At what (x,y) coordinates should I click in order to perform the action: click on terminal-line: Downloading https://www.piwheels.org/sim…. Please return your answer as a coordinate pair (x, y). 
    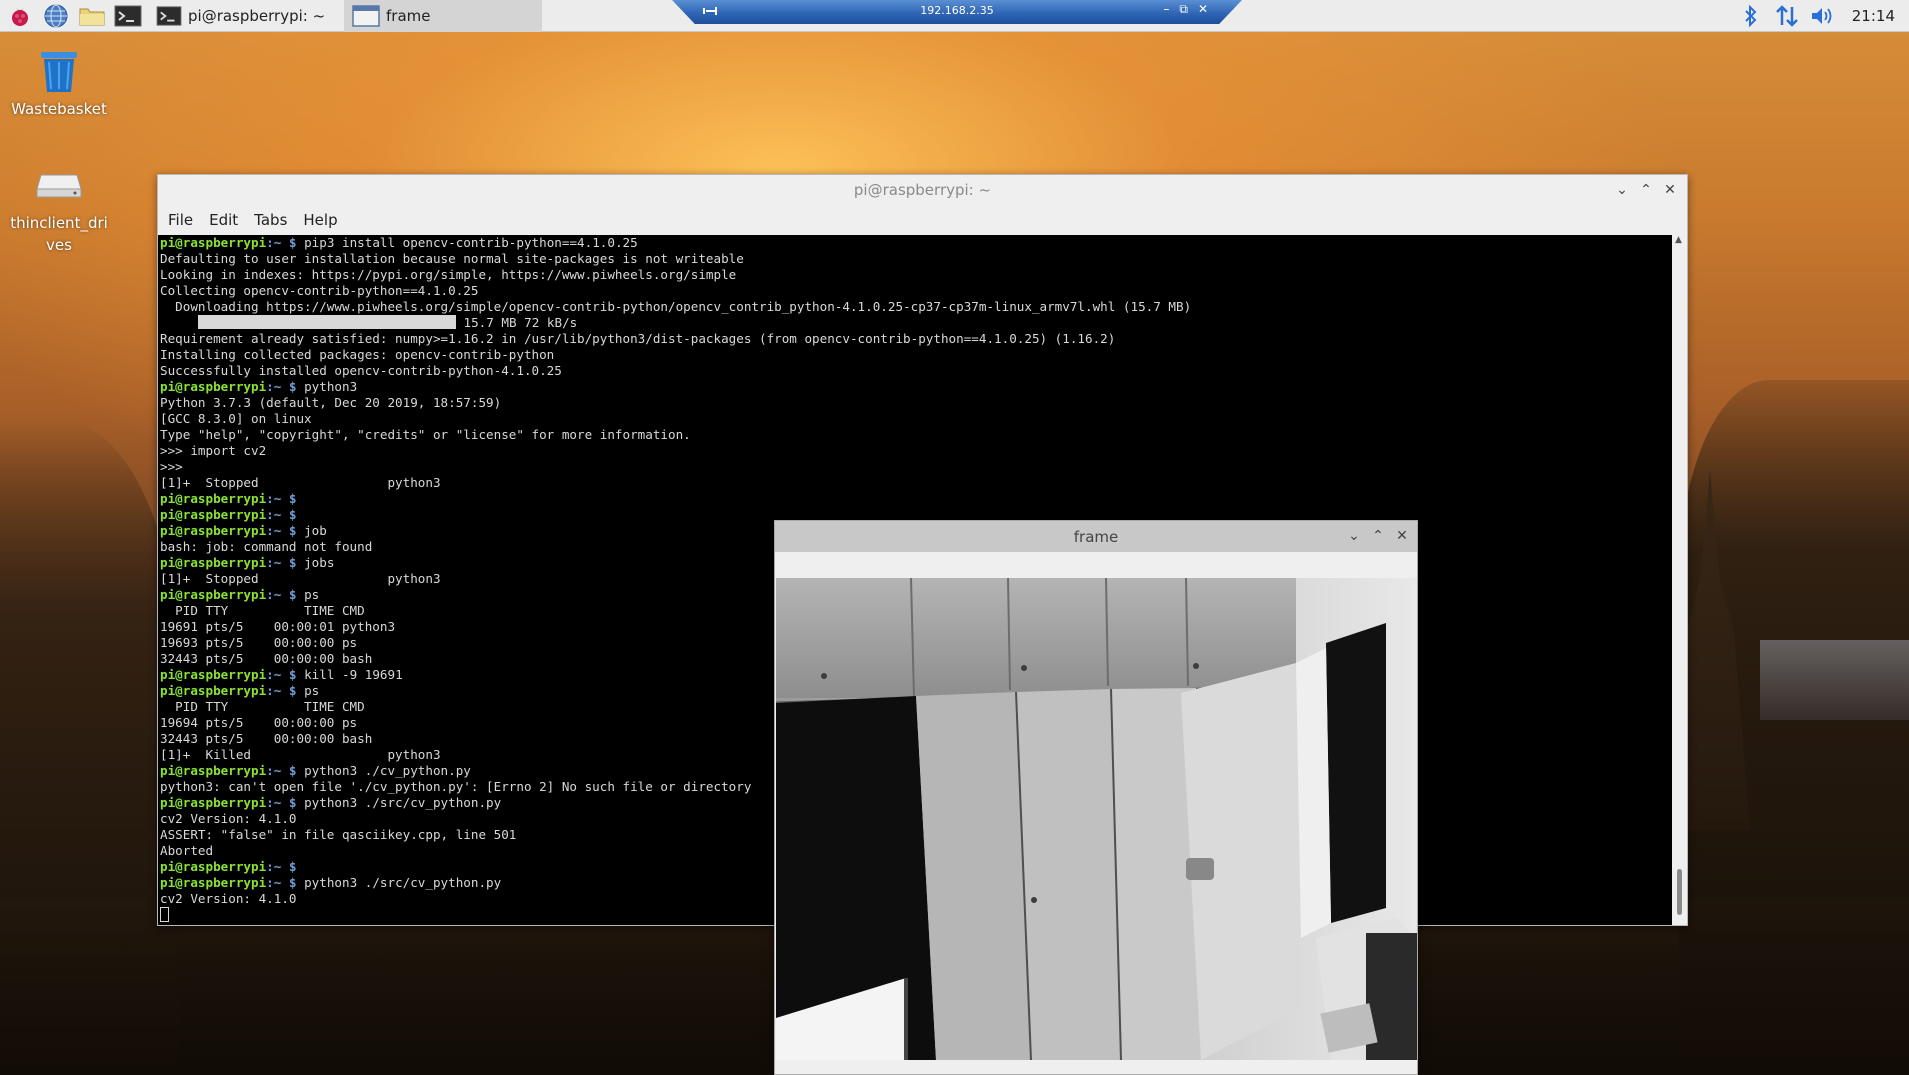
    Looking at the image, I should click on (916, 307).